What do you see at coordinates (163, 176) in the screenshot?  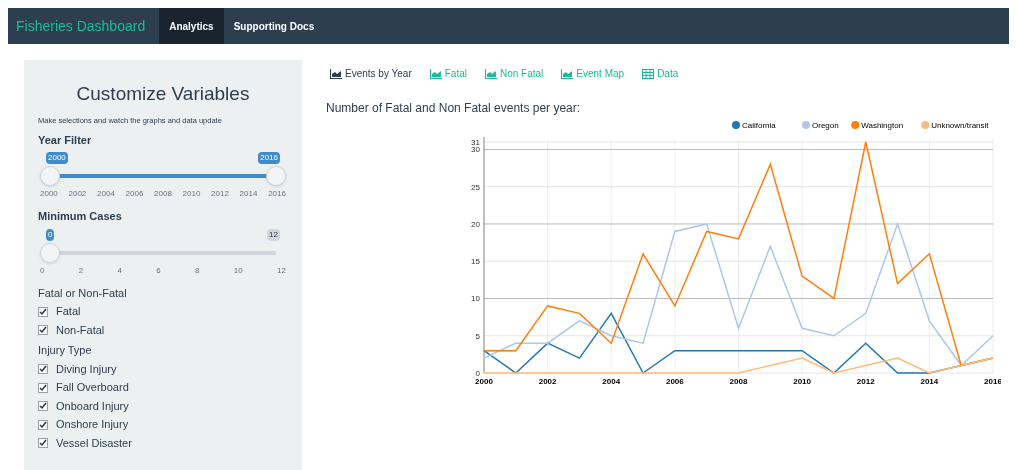 I see `slider` at bounding box center [163, 176].